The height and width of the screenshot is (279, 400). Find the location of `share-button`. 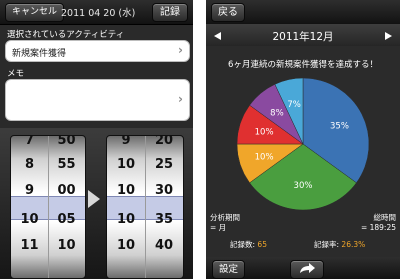

share-button is located at coordinates (307, 269).